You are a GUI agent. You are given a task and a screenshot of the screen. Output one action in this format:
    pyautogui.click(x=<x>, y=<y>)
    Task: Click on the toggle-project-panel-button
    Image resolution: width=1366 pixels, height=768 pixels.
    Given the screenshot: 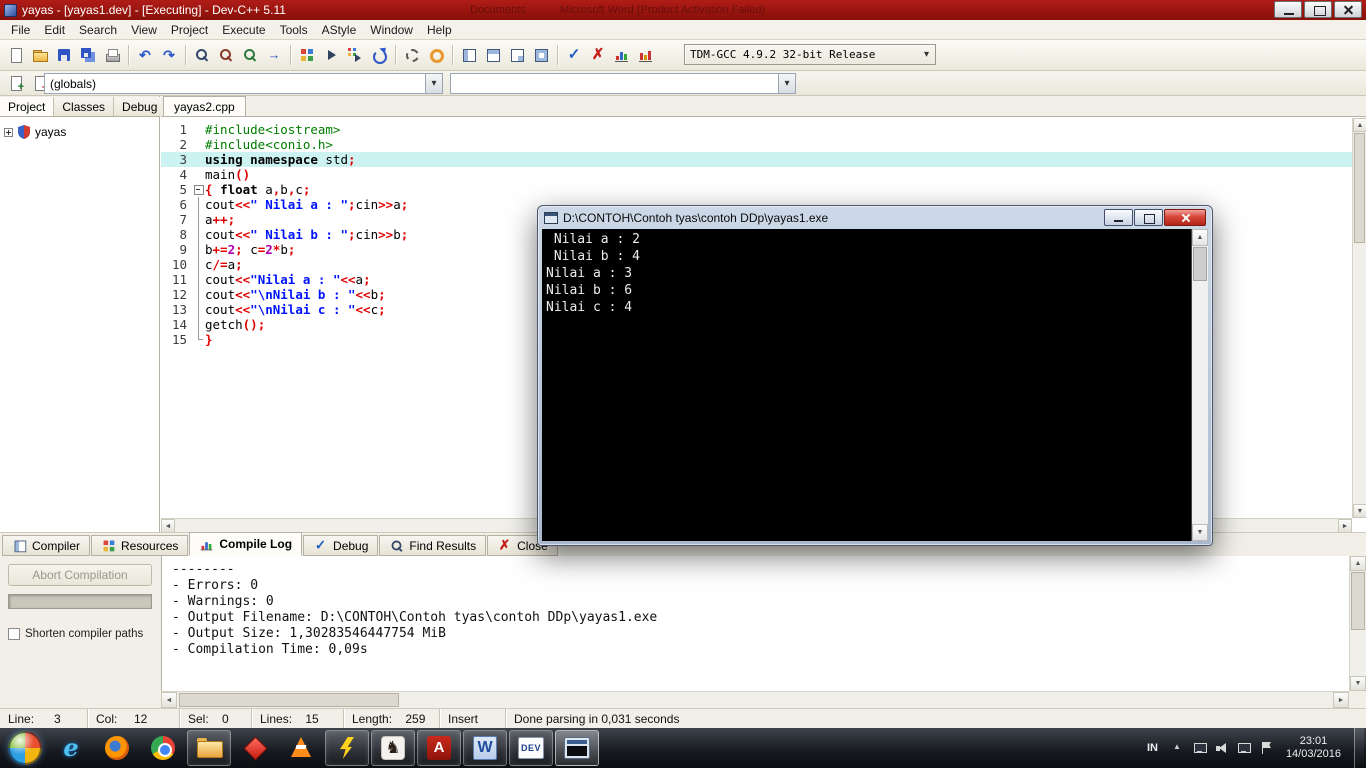 What is the action you would take?
    pyautogui.click(x=469, y=55)
    